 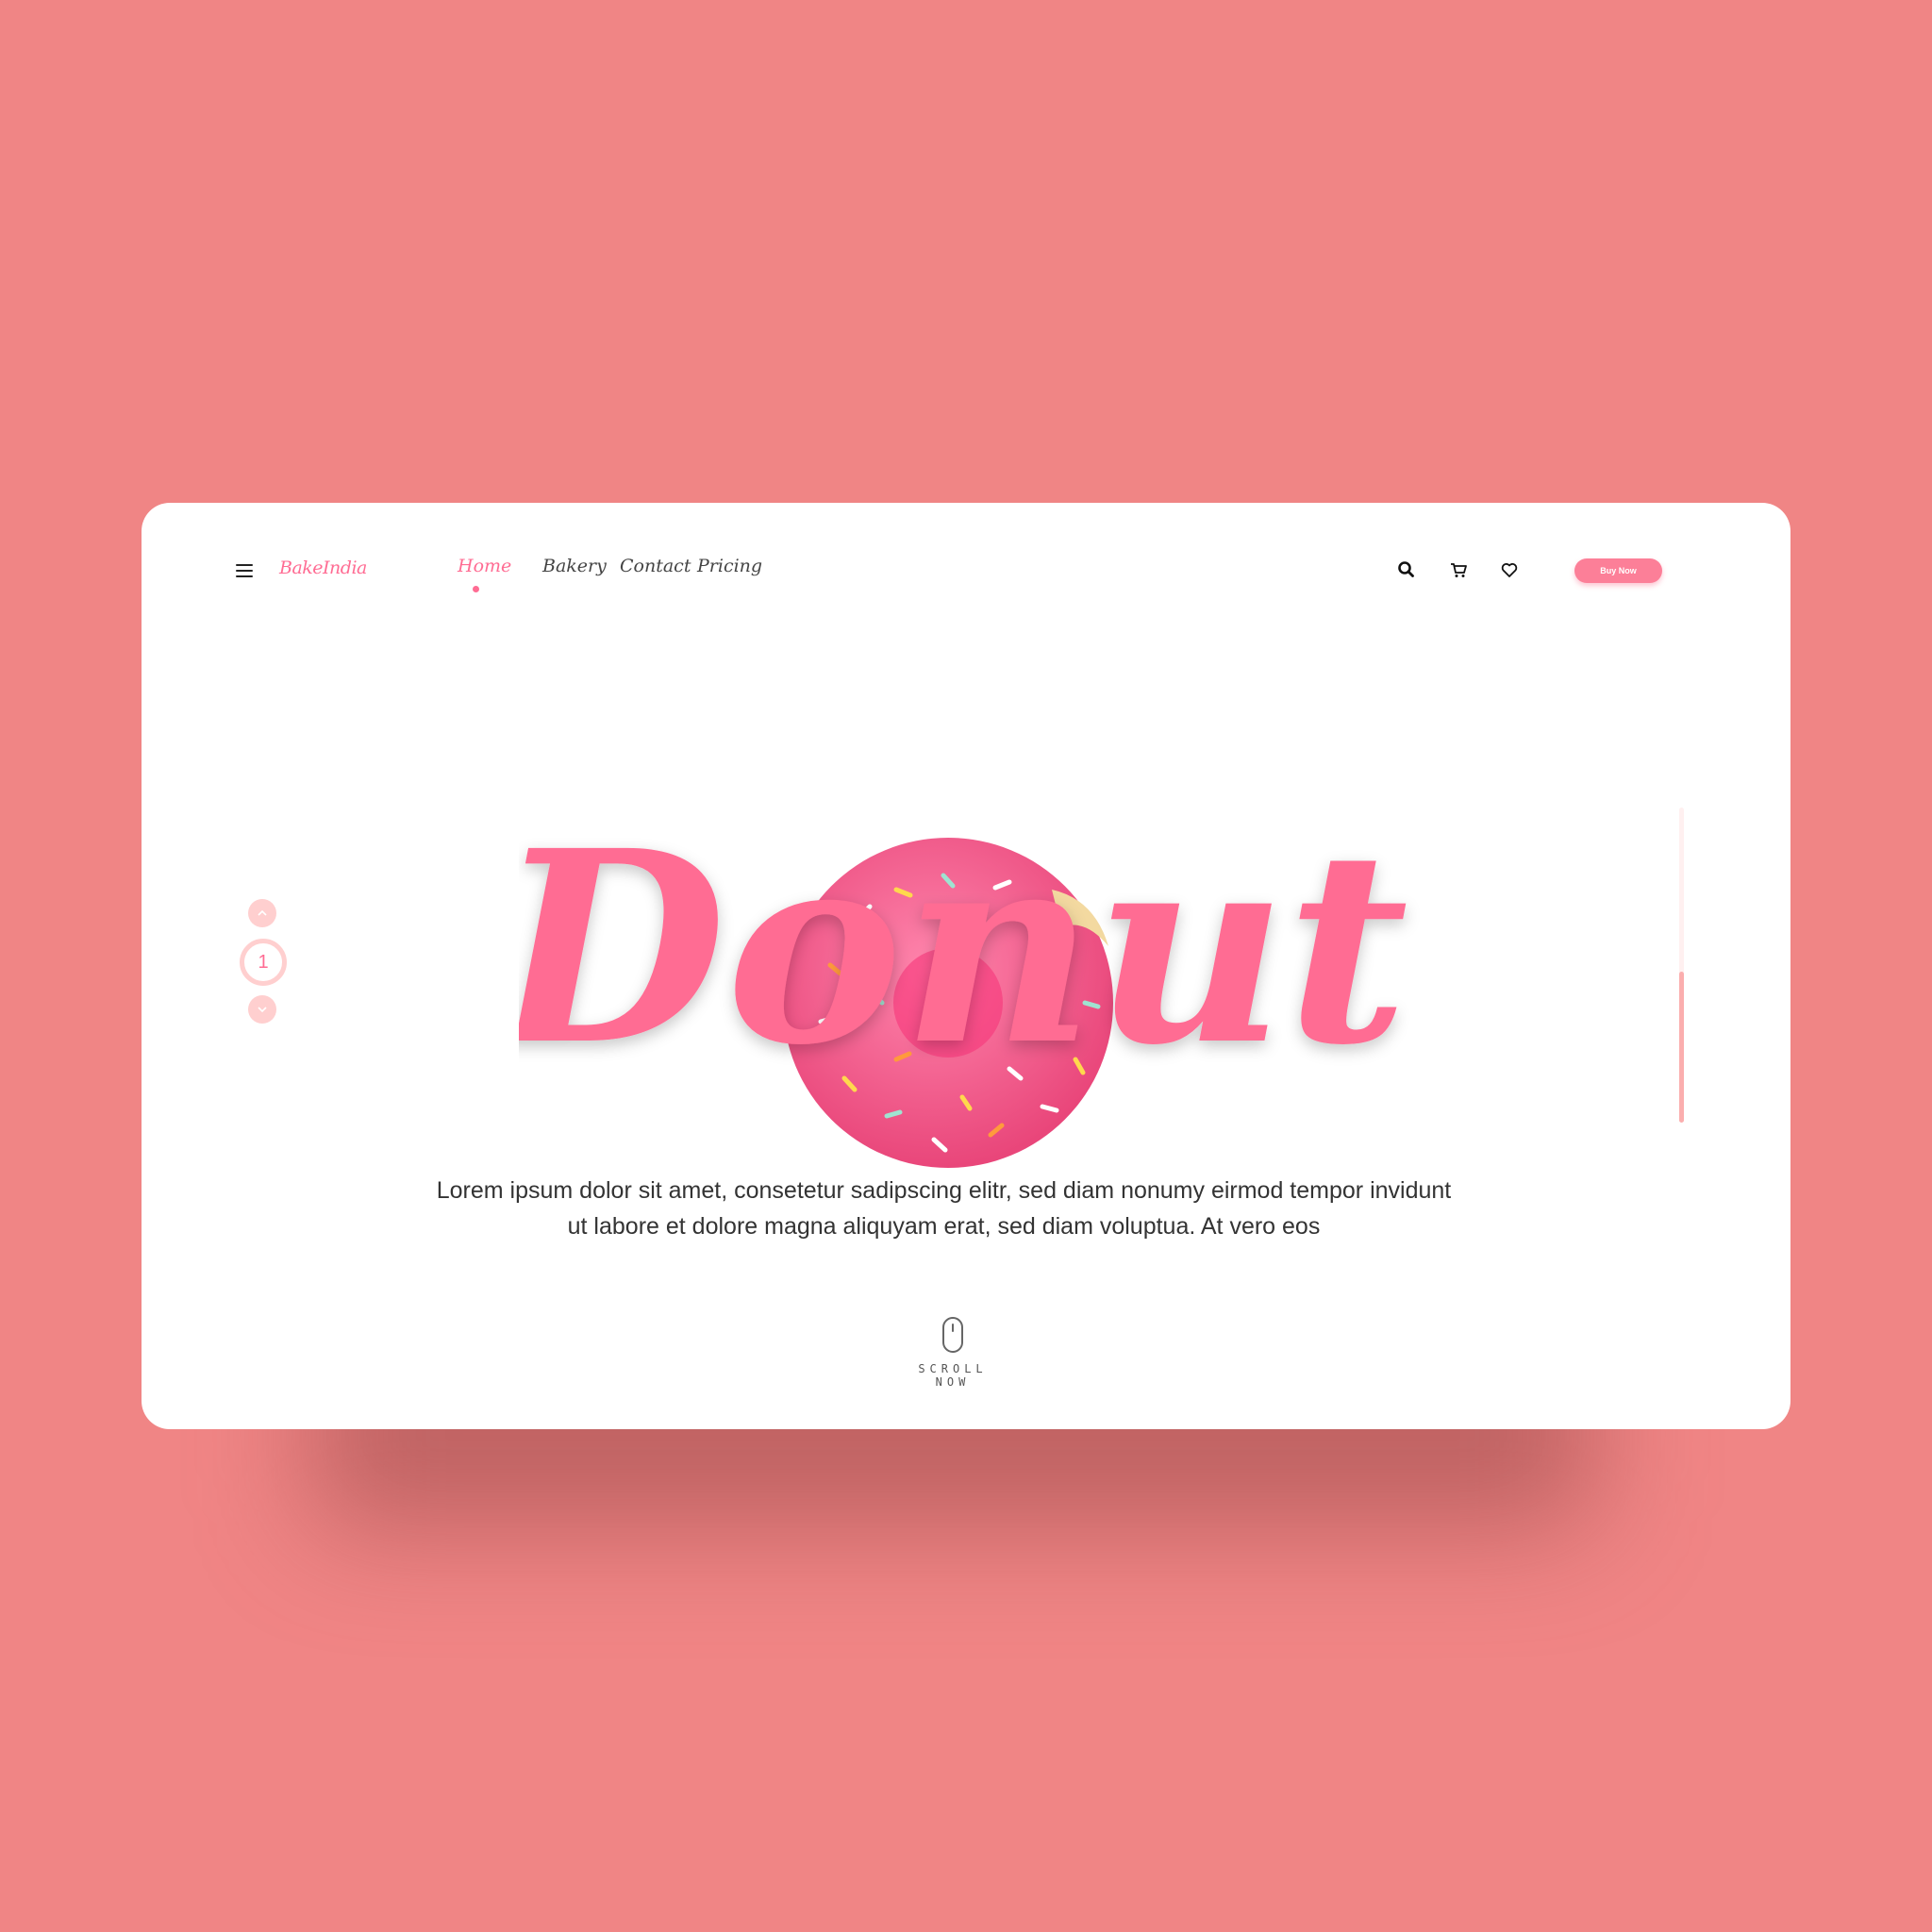 What do you see at coordinates (1682, 965) in the screenshot?
I see `page-scrollbar` at bounding box center [1682, 965].